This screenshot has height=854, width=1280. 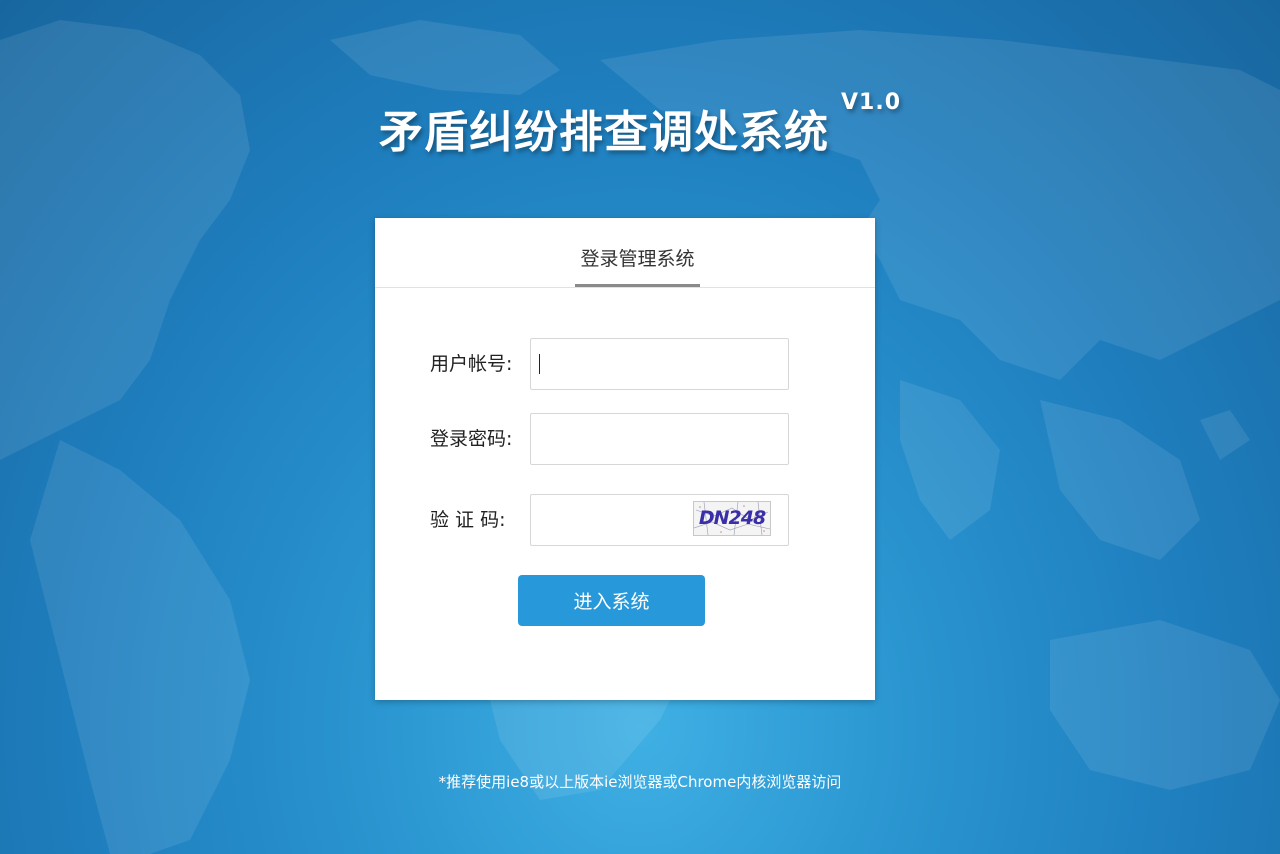 What do you see at coordinates (637, 265) in the screenshot?
I see `tab-login: 登录管理系统` at bounding box center [637, 265].